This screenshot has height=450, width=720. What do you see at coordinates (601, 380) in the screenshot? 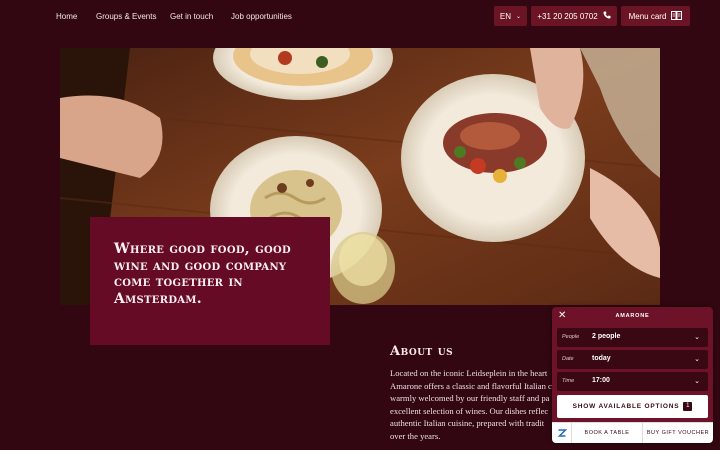
I see `time-value: 17:00` at bounding box center [601, 380].